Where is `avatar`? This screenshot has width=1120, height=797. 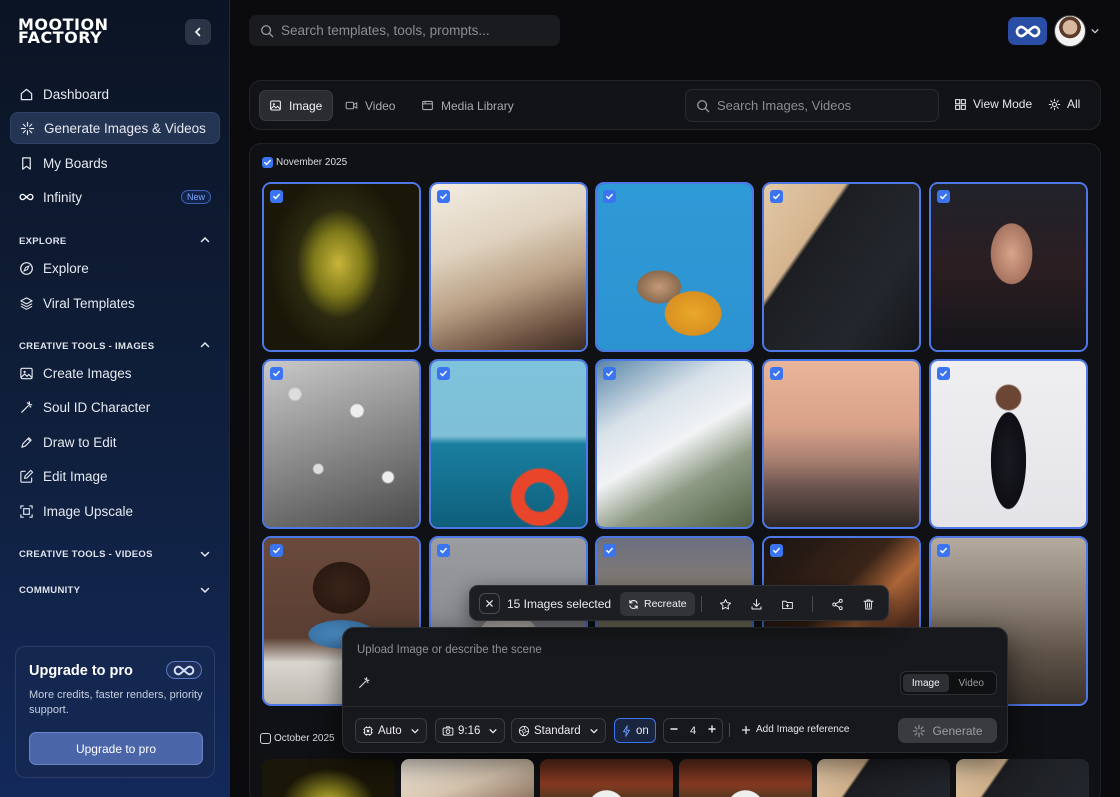
avatar is located at coordinates (1070, 31).